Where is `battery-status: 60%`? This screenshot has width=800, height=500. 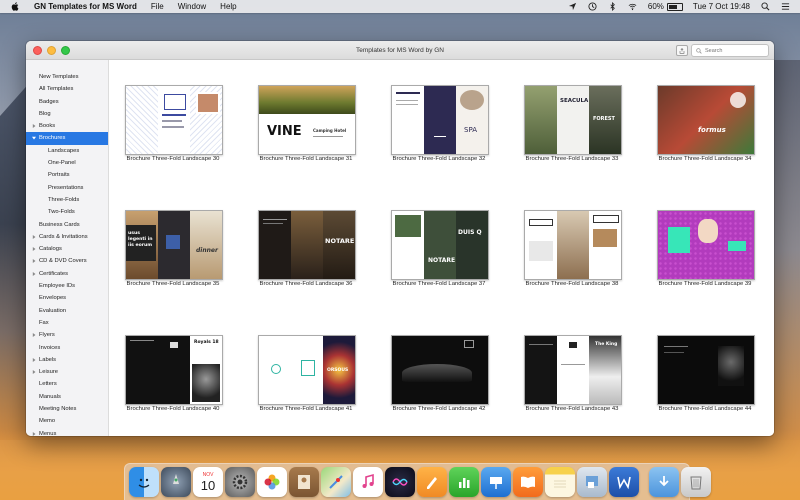 battery-status: 60% is located at coordinates (665, 6).